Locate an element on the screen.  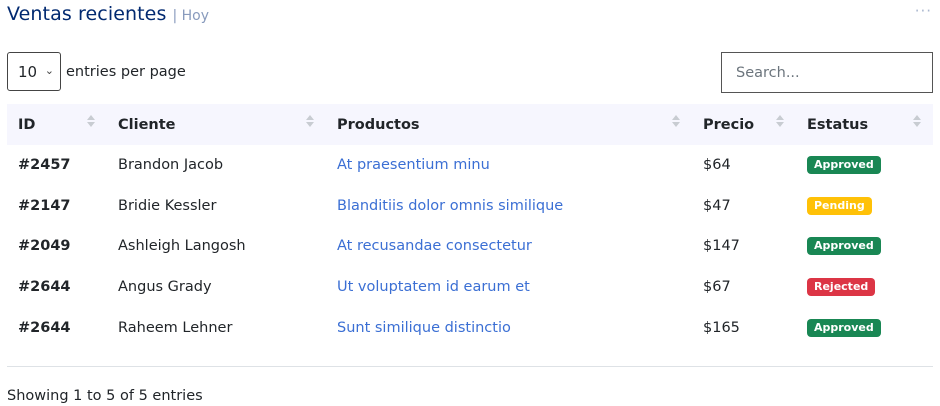
entries-length-control: 10 ⌄ entries per page is located at coordinates (96, 71).